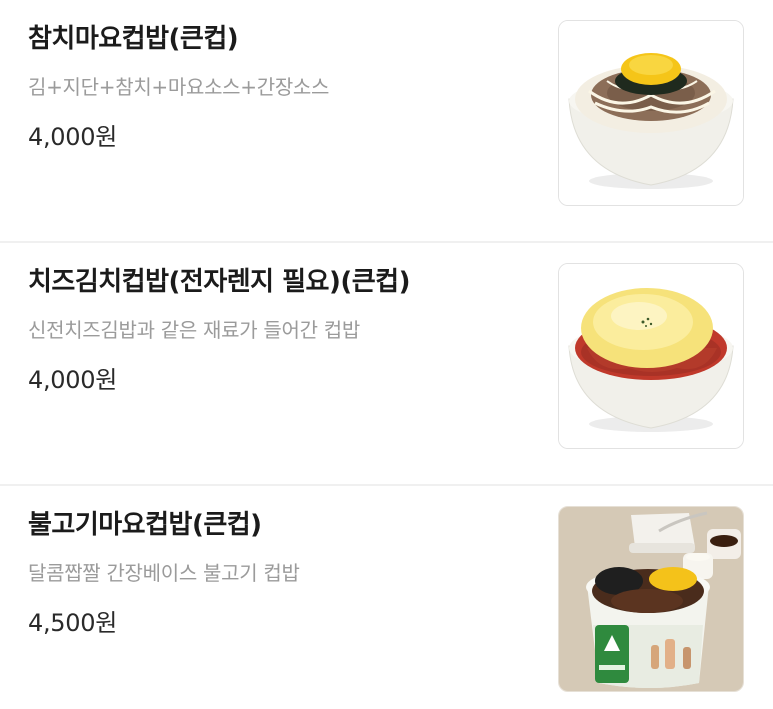 Image resolution: width=773 pixels, height=709 pixels. I want to click on tuna-mayo-rice-bowl-icon, so click(651, 113).